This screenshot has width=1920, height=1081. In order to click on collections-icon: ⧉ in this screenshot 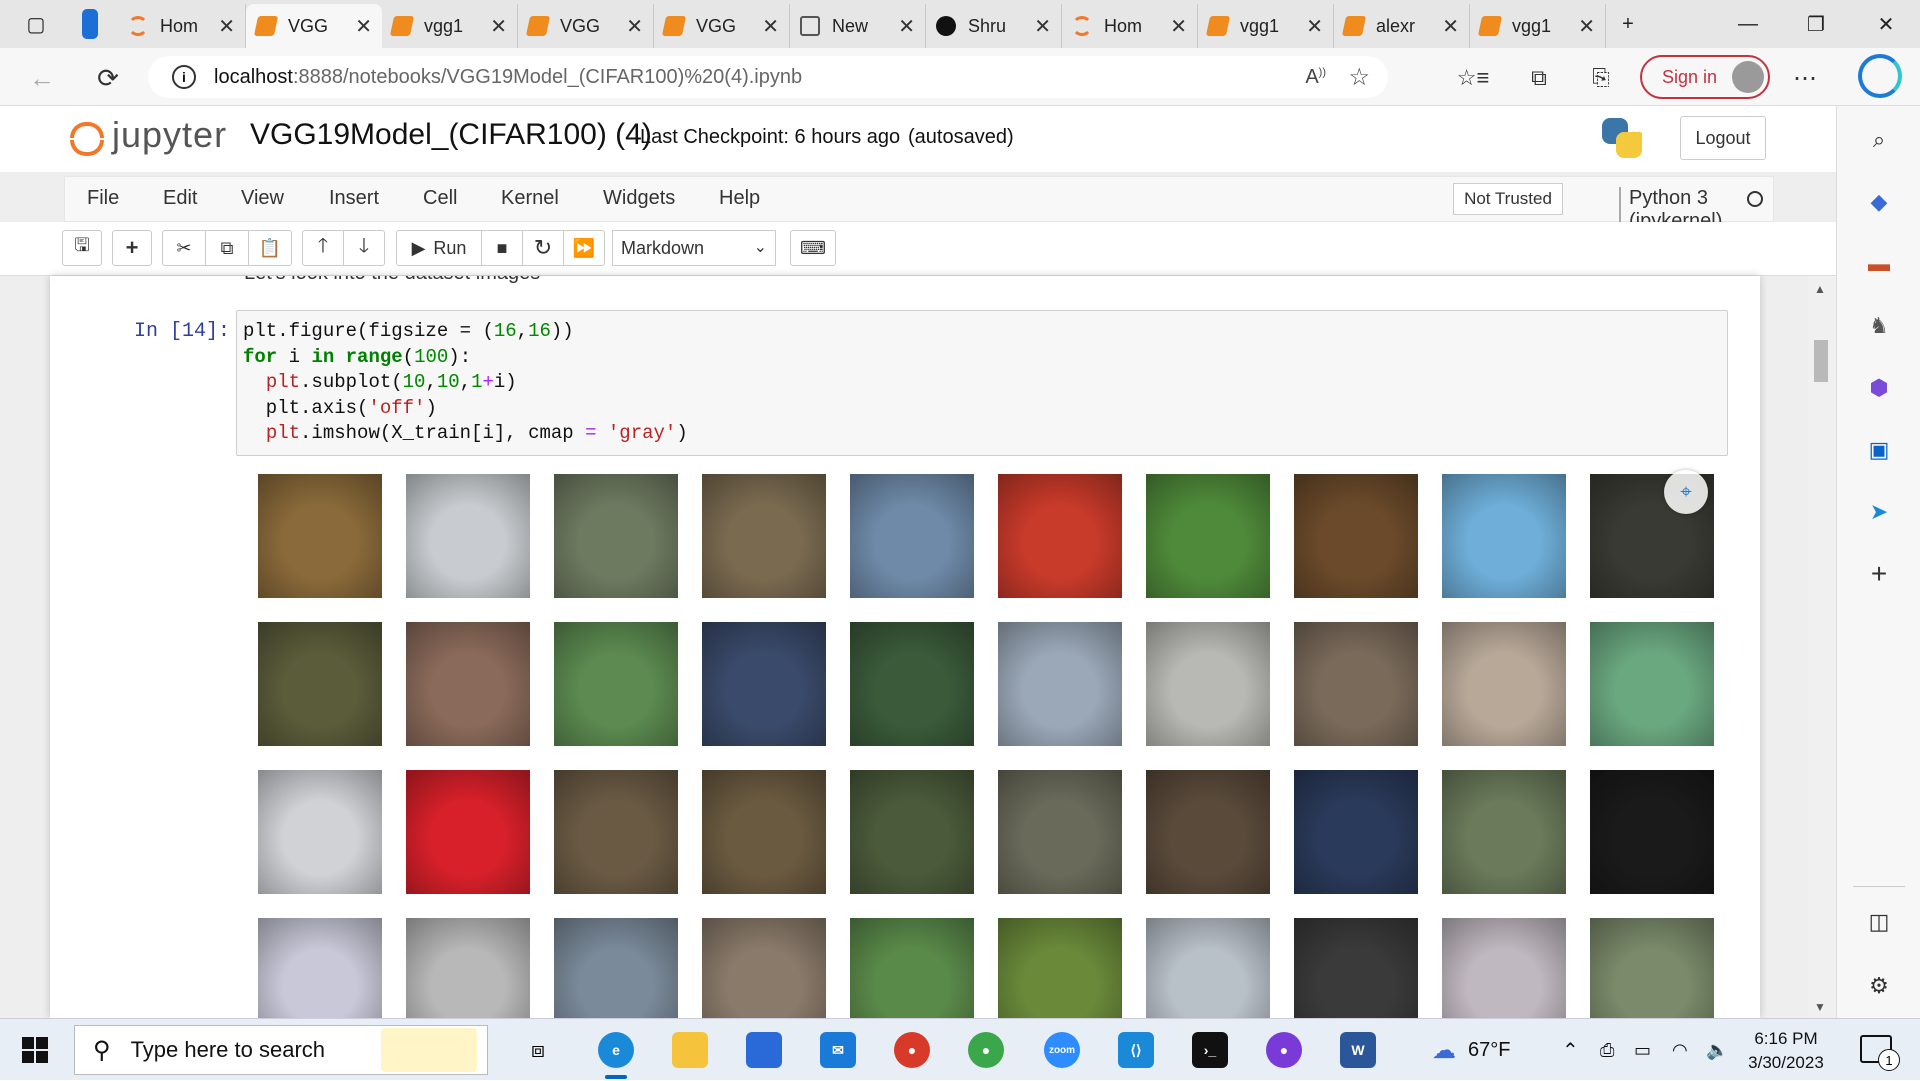, I will do `click(1539, 78)`.